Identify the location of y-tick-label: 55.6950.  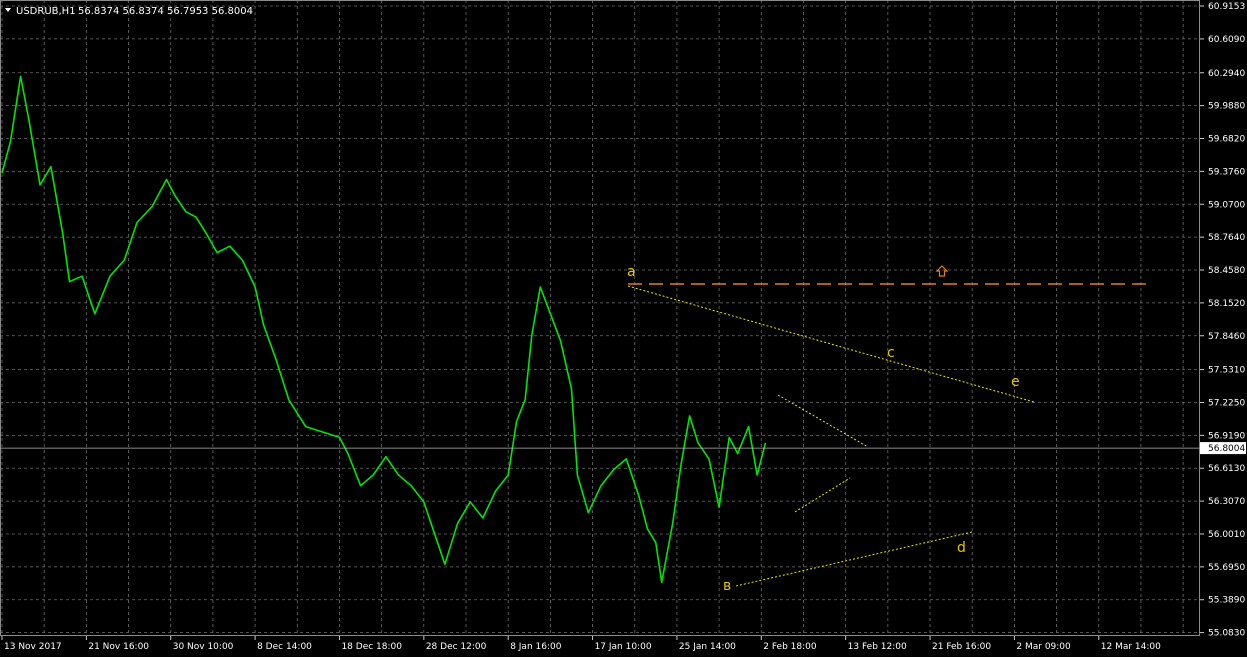
(1226, 568).